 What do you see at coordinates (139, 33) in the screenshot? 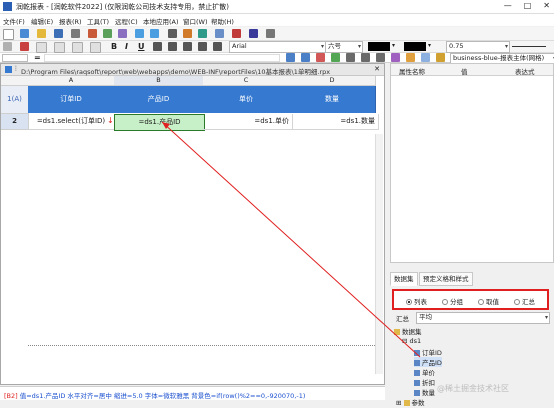
I see `undo-icon` at bounding box center [139, 33].